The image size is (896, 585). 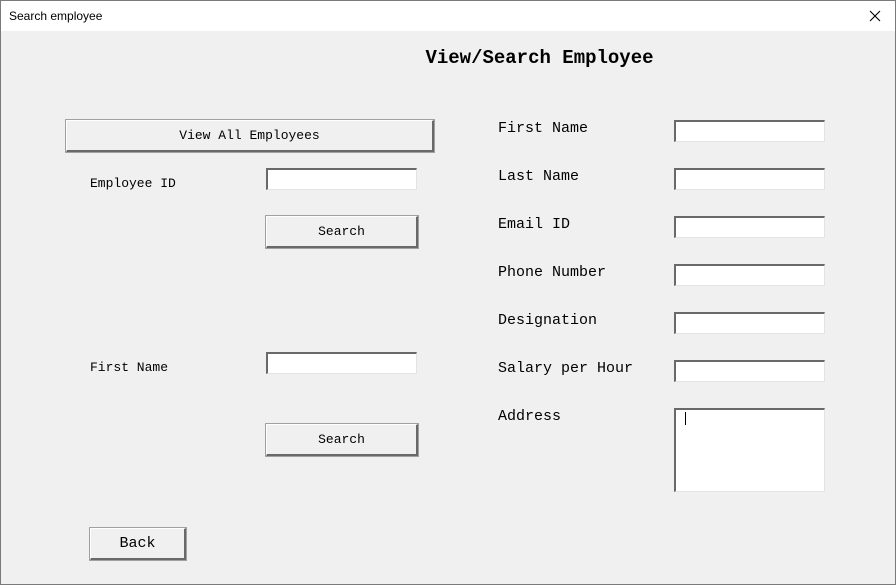 What do you see at coordinates (749, 323) in the screenshot?
I see `designation-field` at bounding box center [749, 323].